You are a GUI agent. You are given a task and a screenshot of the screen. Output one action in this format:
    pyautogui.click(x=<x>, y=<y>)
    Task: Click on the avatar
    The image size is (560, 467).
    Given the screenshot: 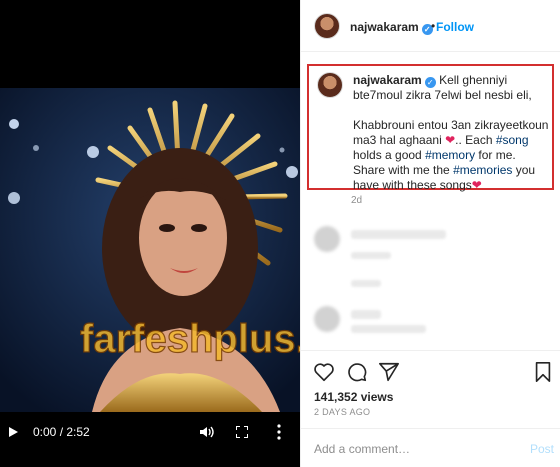 What is the action you would take?
    pyautogui.click(x=327, y=26)
    